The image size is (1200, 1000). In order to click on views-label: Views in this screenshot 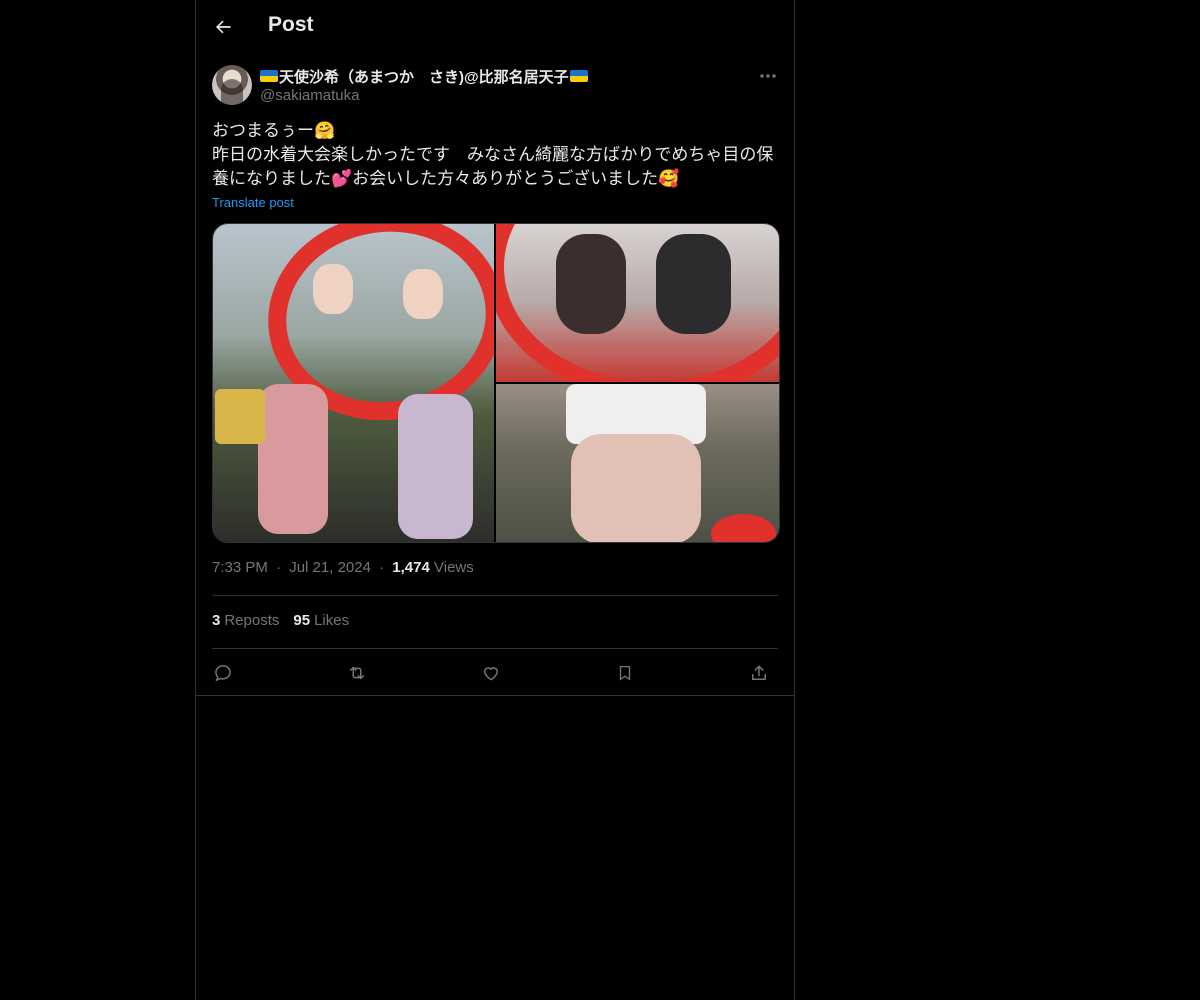, I will do `click(454, 567)`.